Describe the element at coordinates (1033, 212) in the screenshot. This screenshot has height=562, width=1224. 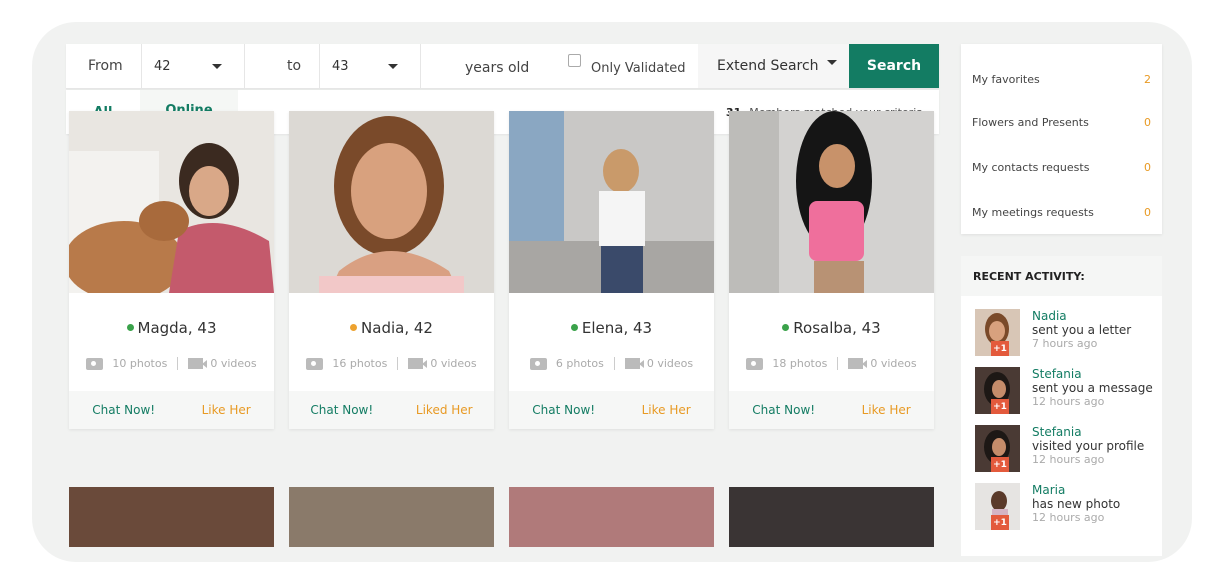
I see `sidebar-item-label: My meetings requests` at that location.